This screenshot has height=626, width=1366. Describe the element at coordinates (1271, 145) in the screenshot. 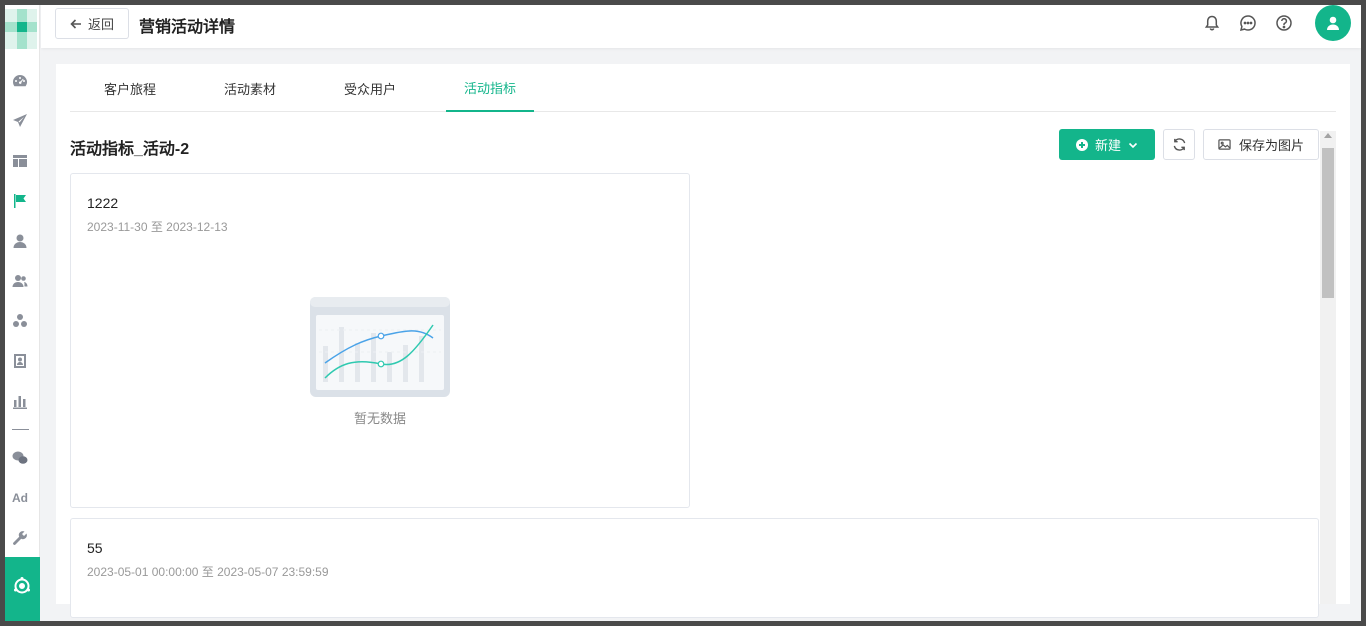

I see `save-as-image-label: 保存为图片` at that location.